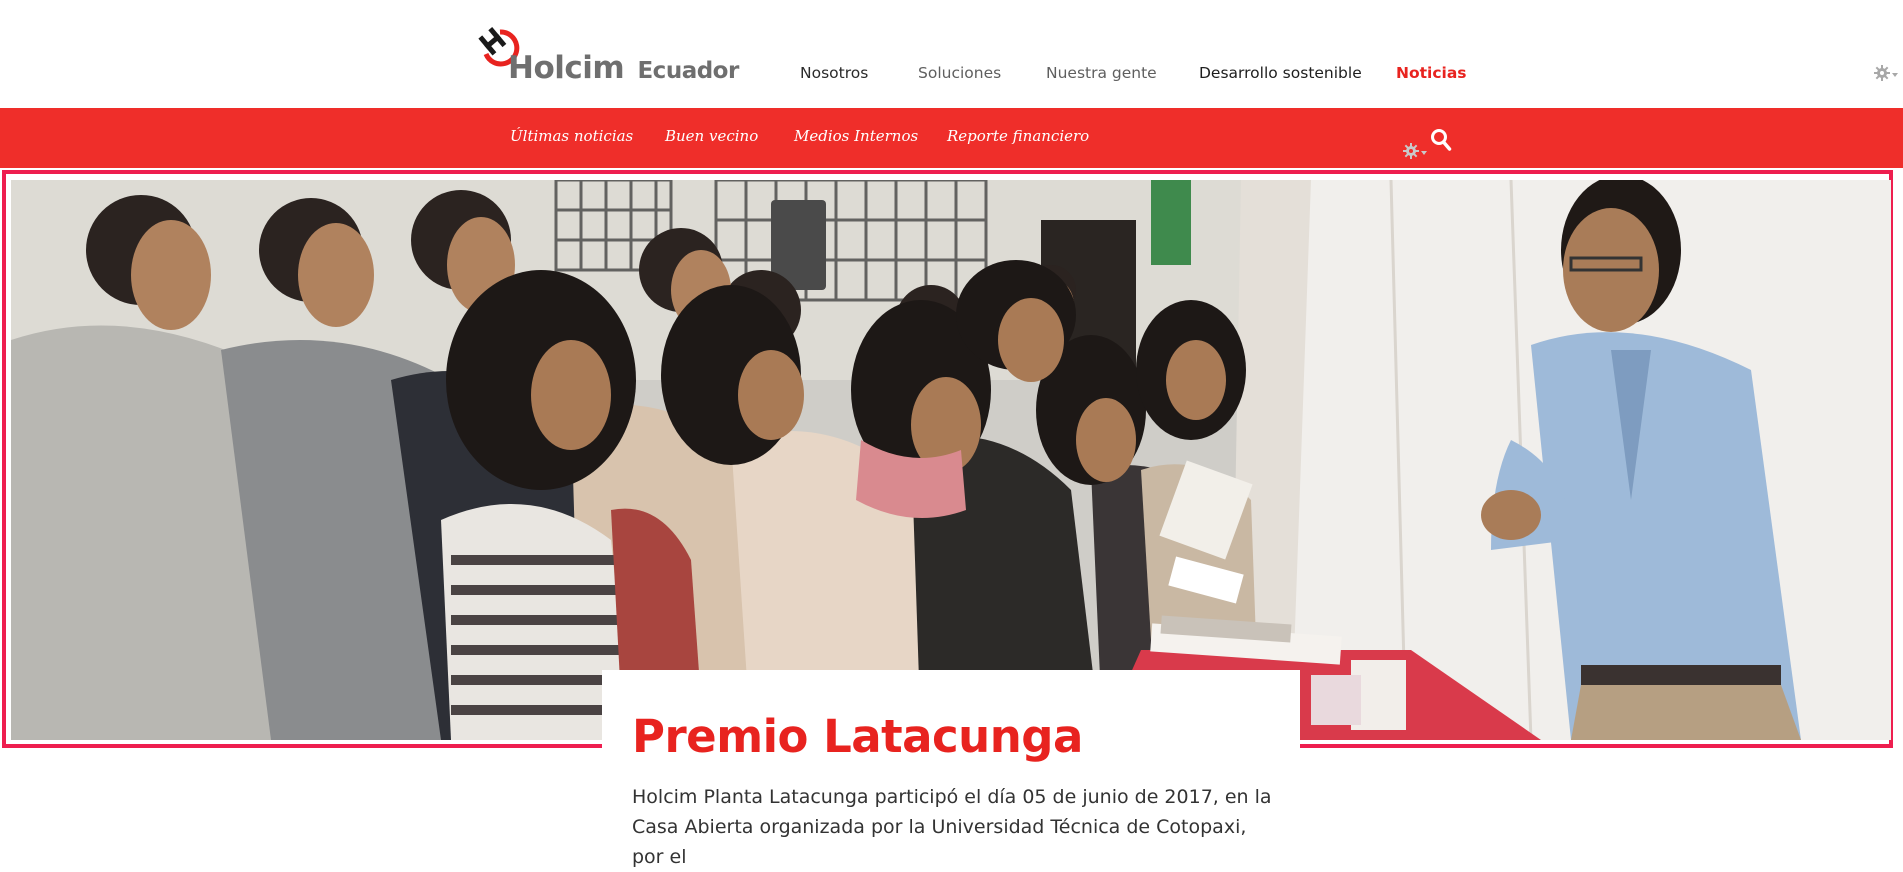 The height and width of the screenshot is (872, 1903). Describe the element at coordinates (857, 736) in the screenshot. I see `article-title: Premio Latacunga` at that location.